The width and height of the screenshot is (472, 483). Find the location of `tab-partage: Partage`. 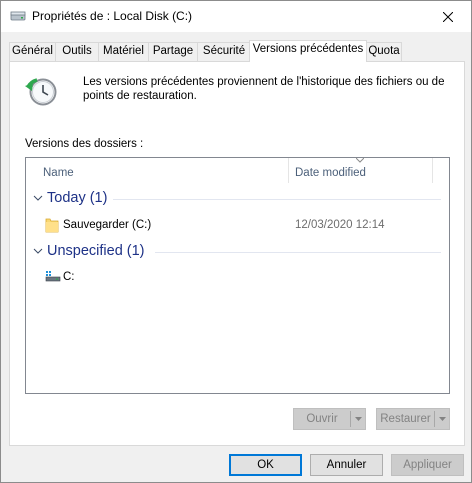

tab-partage: Partage is located at coordinates (173, 51).